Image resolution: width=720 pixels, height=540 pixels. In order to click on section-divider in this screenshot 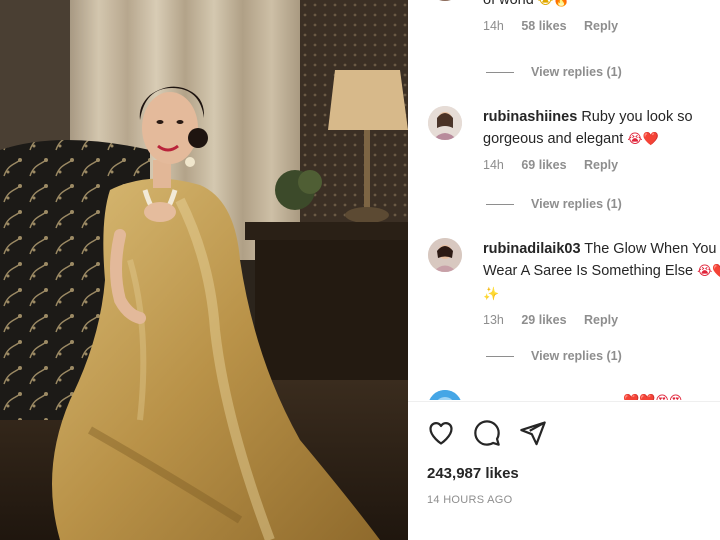, I will do `click(564, 401)`.